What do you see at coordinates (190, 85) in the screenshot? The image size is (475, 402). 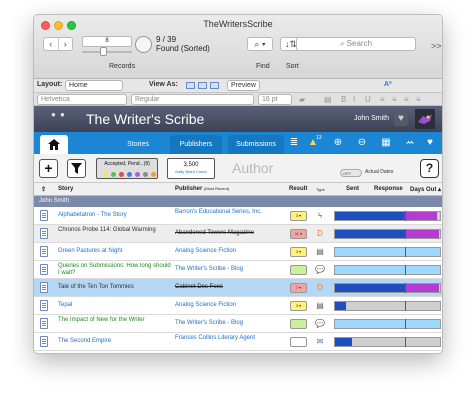 I see `form-view-icon` at bounding box center [190, 85].